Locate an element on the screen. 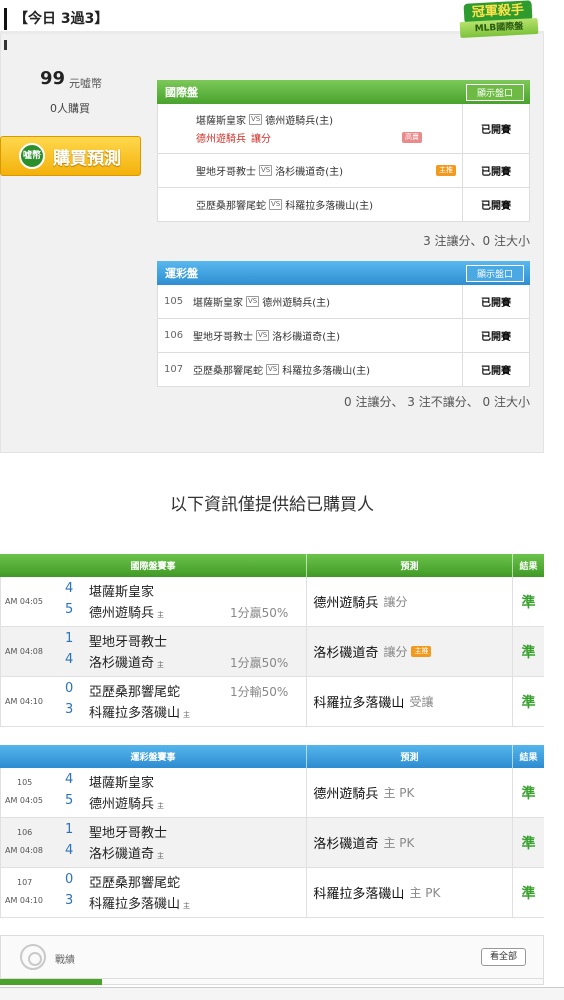  cursor-mark is located at coordinates (5, 45).